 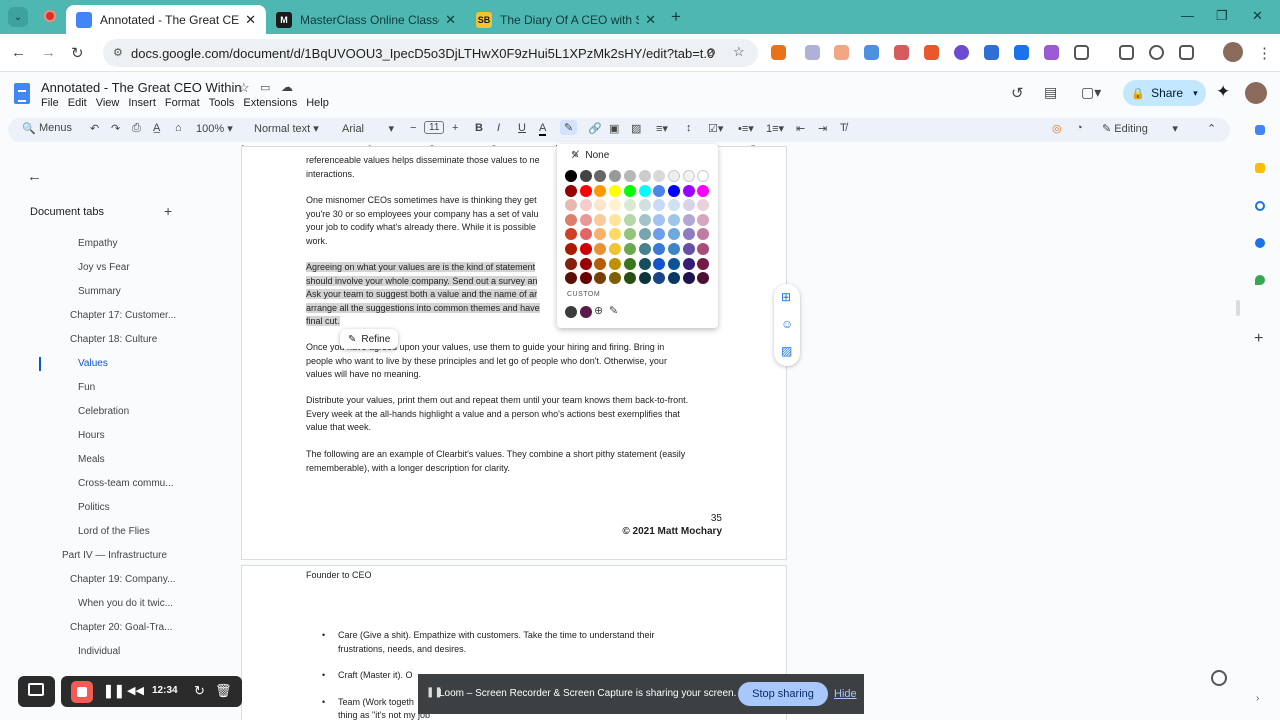 I want to click on restore-icon: ❐, so click(x=1222, y=16).